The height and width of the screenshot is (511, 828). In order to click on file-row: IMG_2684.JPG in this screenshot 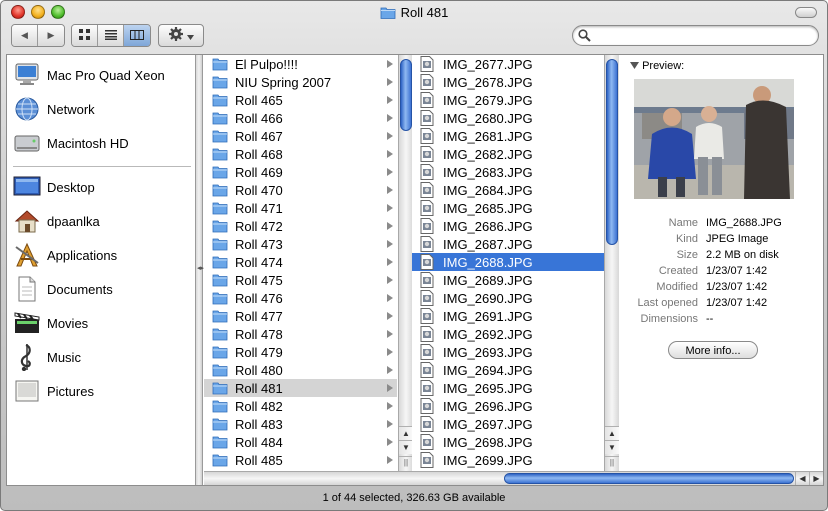, I will do `click(508, 190)`.